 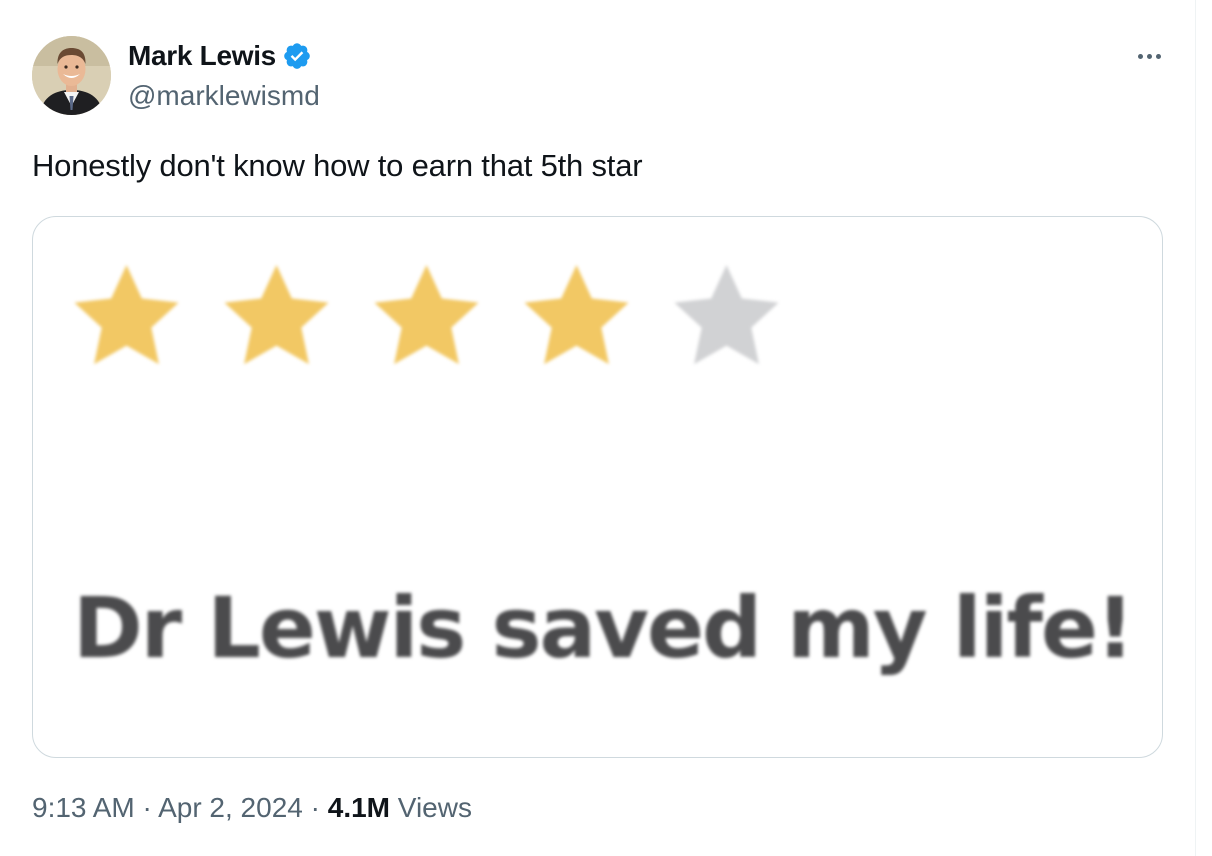 I want to click on more-options-button, so click(x=1149, y=56).